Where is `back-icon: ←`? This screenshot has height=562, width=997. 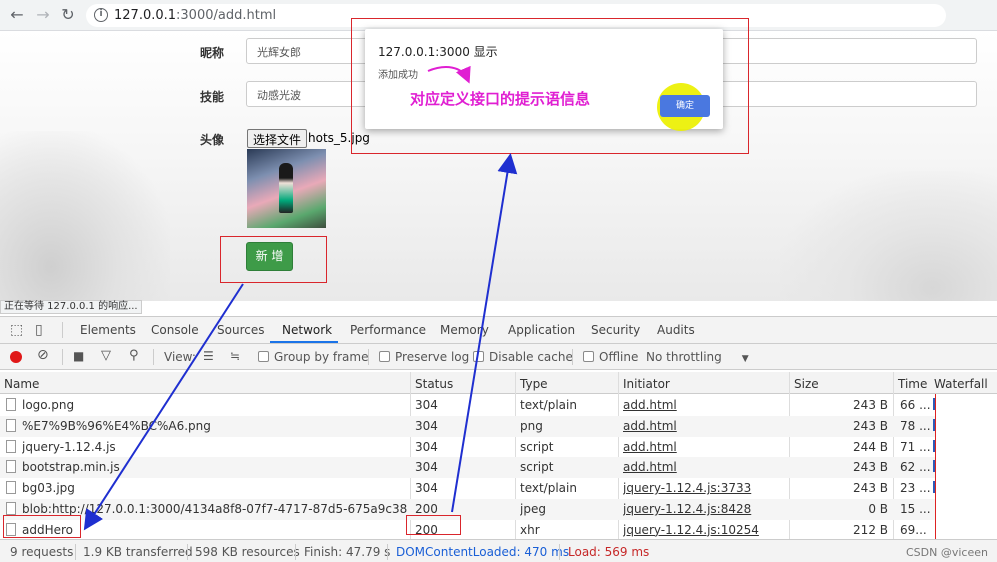
back-icon: ← is located at coordinates (17, 15).